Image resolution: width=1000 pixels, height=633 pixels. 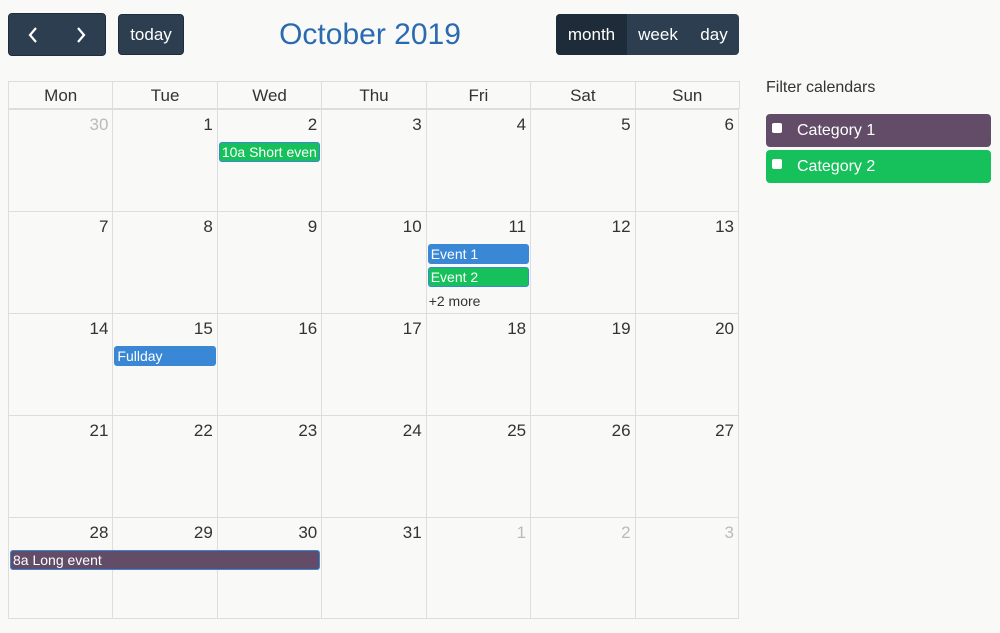 I want to click on view-switcher: month week day, so click(x=647, y=34).